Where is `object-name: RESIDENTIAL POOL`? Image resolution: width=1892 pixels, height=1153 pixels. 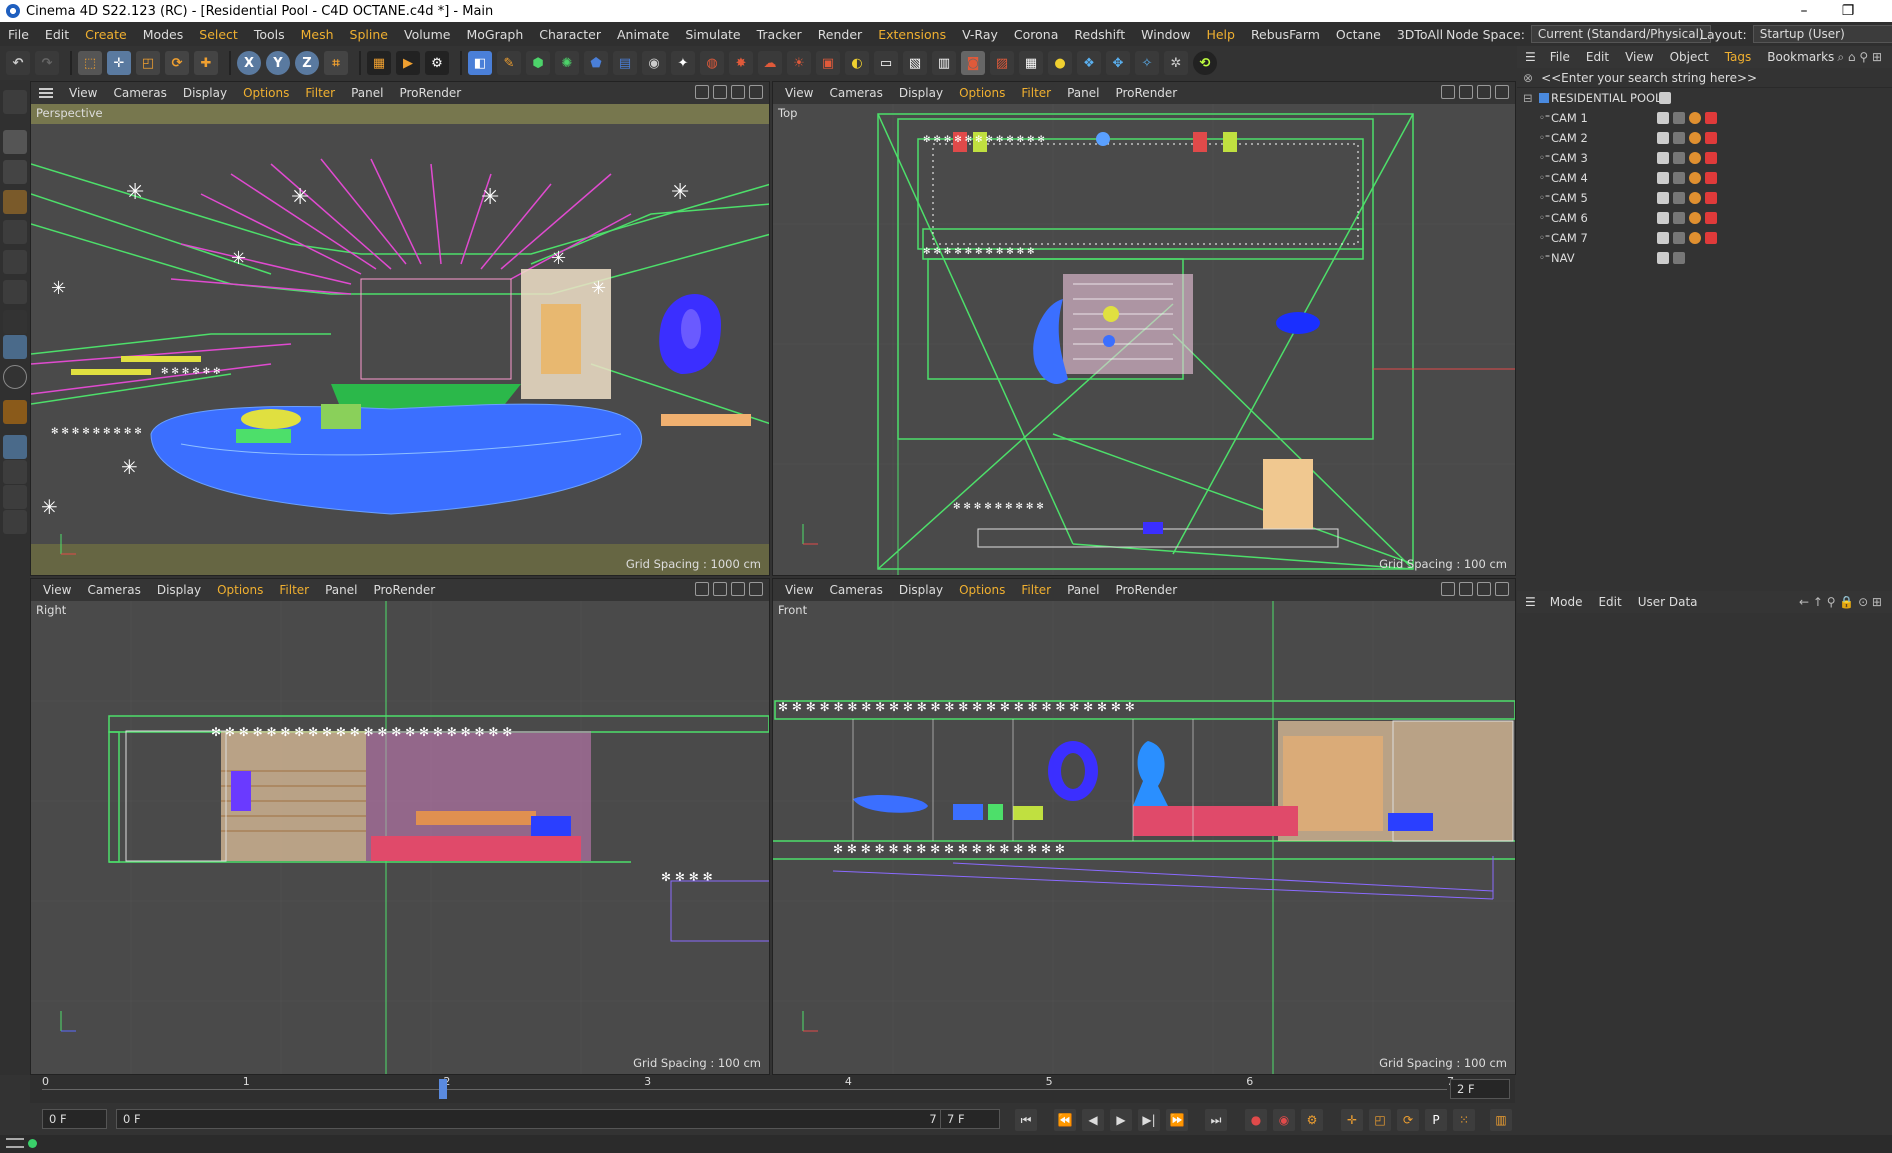 object-name: RESIDENTIAL POOL is located at coordinates (1606, 98).